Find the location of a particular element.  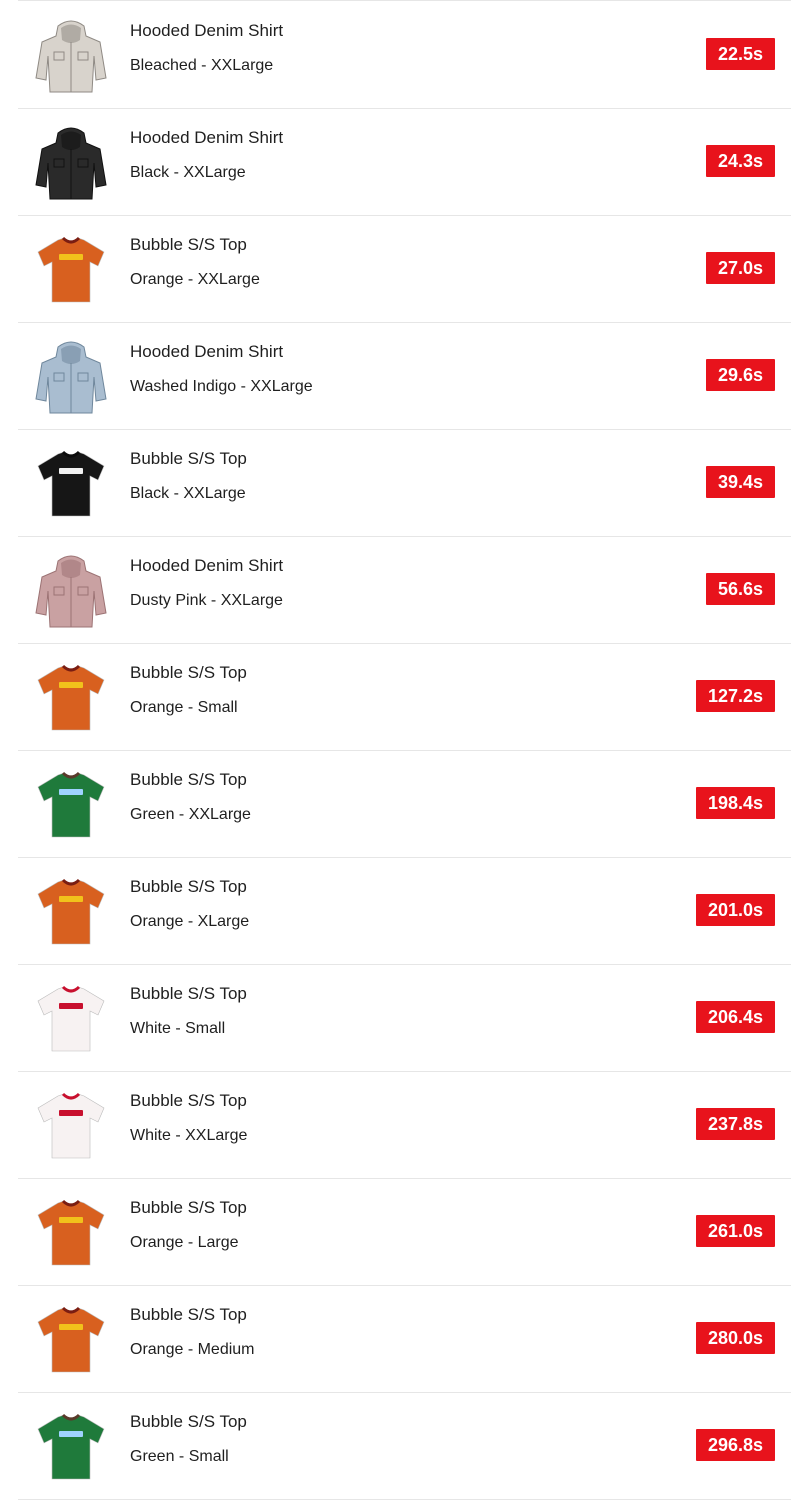

time-badge: 261.0s is located at coordinates (735, 1231).